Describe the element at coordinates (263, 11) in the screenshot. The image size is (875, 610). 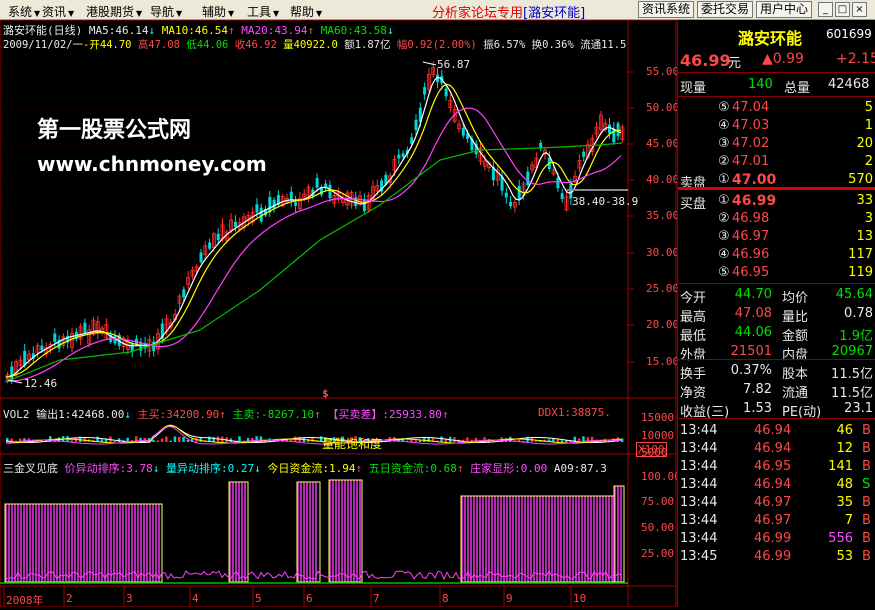
I see `menu-5: 工具 ▼` at that location.